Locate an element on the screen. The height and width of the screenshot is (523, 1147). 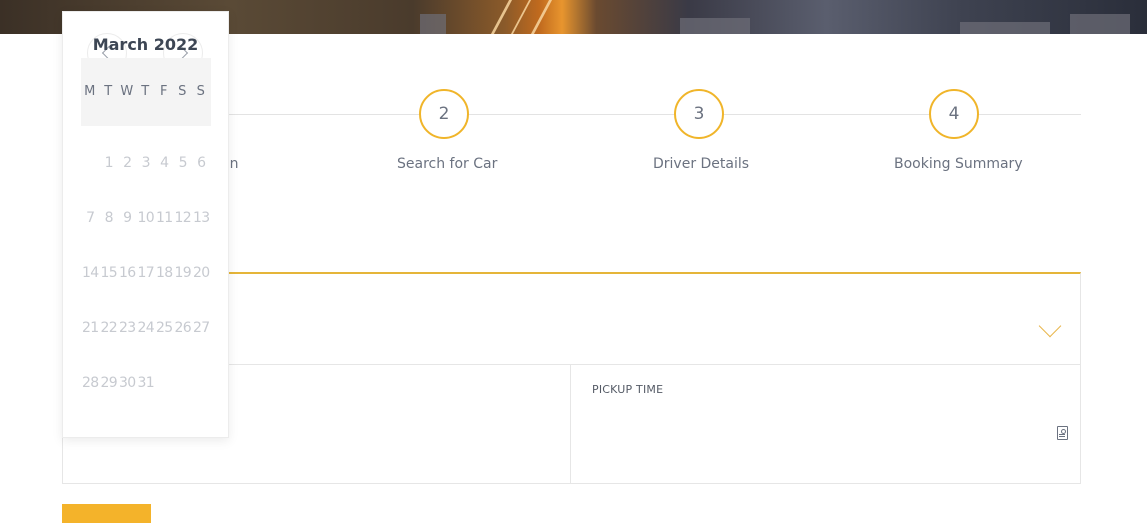
calendar-day: 8 is located at coordinates (109, 218).